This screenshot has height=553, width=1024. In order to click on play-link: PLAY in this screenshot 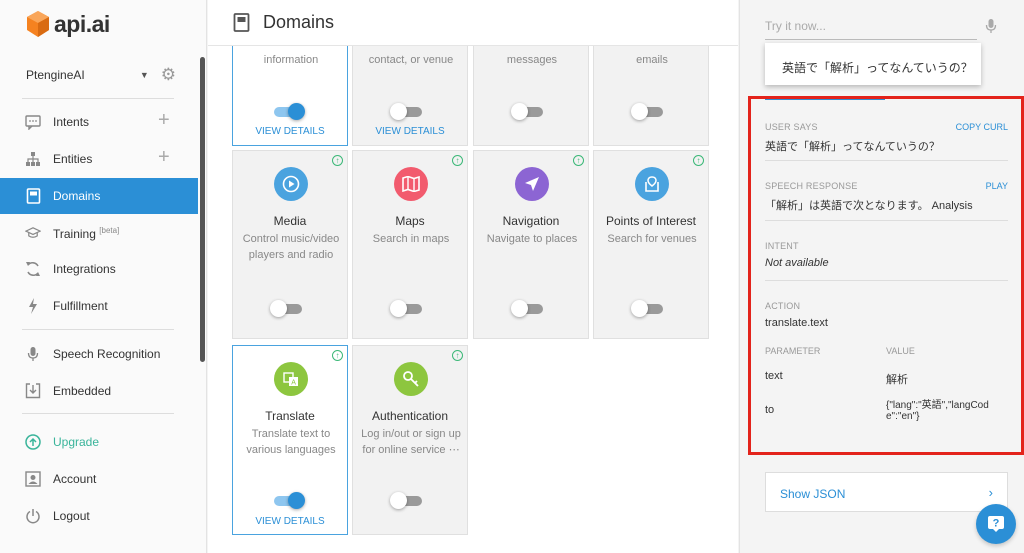, I will do `click(997, 186)`.